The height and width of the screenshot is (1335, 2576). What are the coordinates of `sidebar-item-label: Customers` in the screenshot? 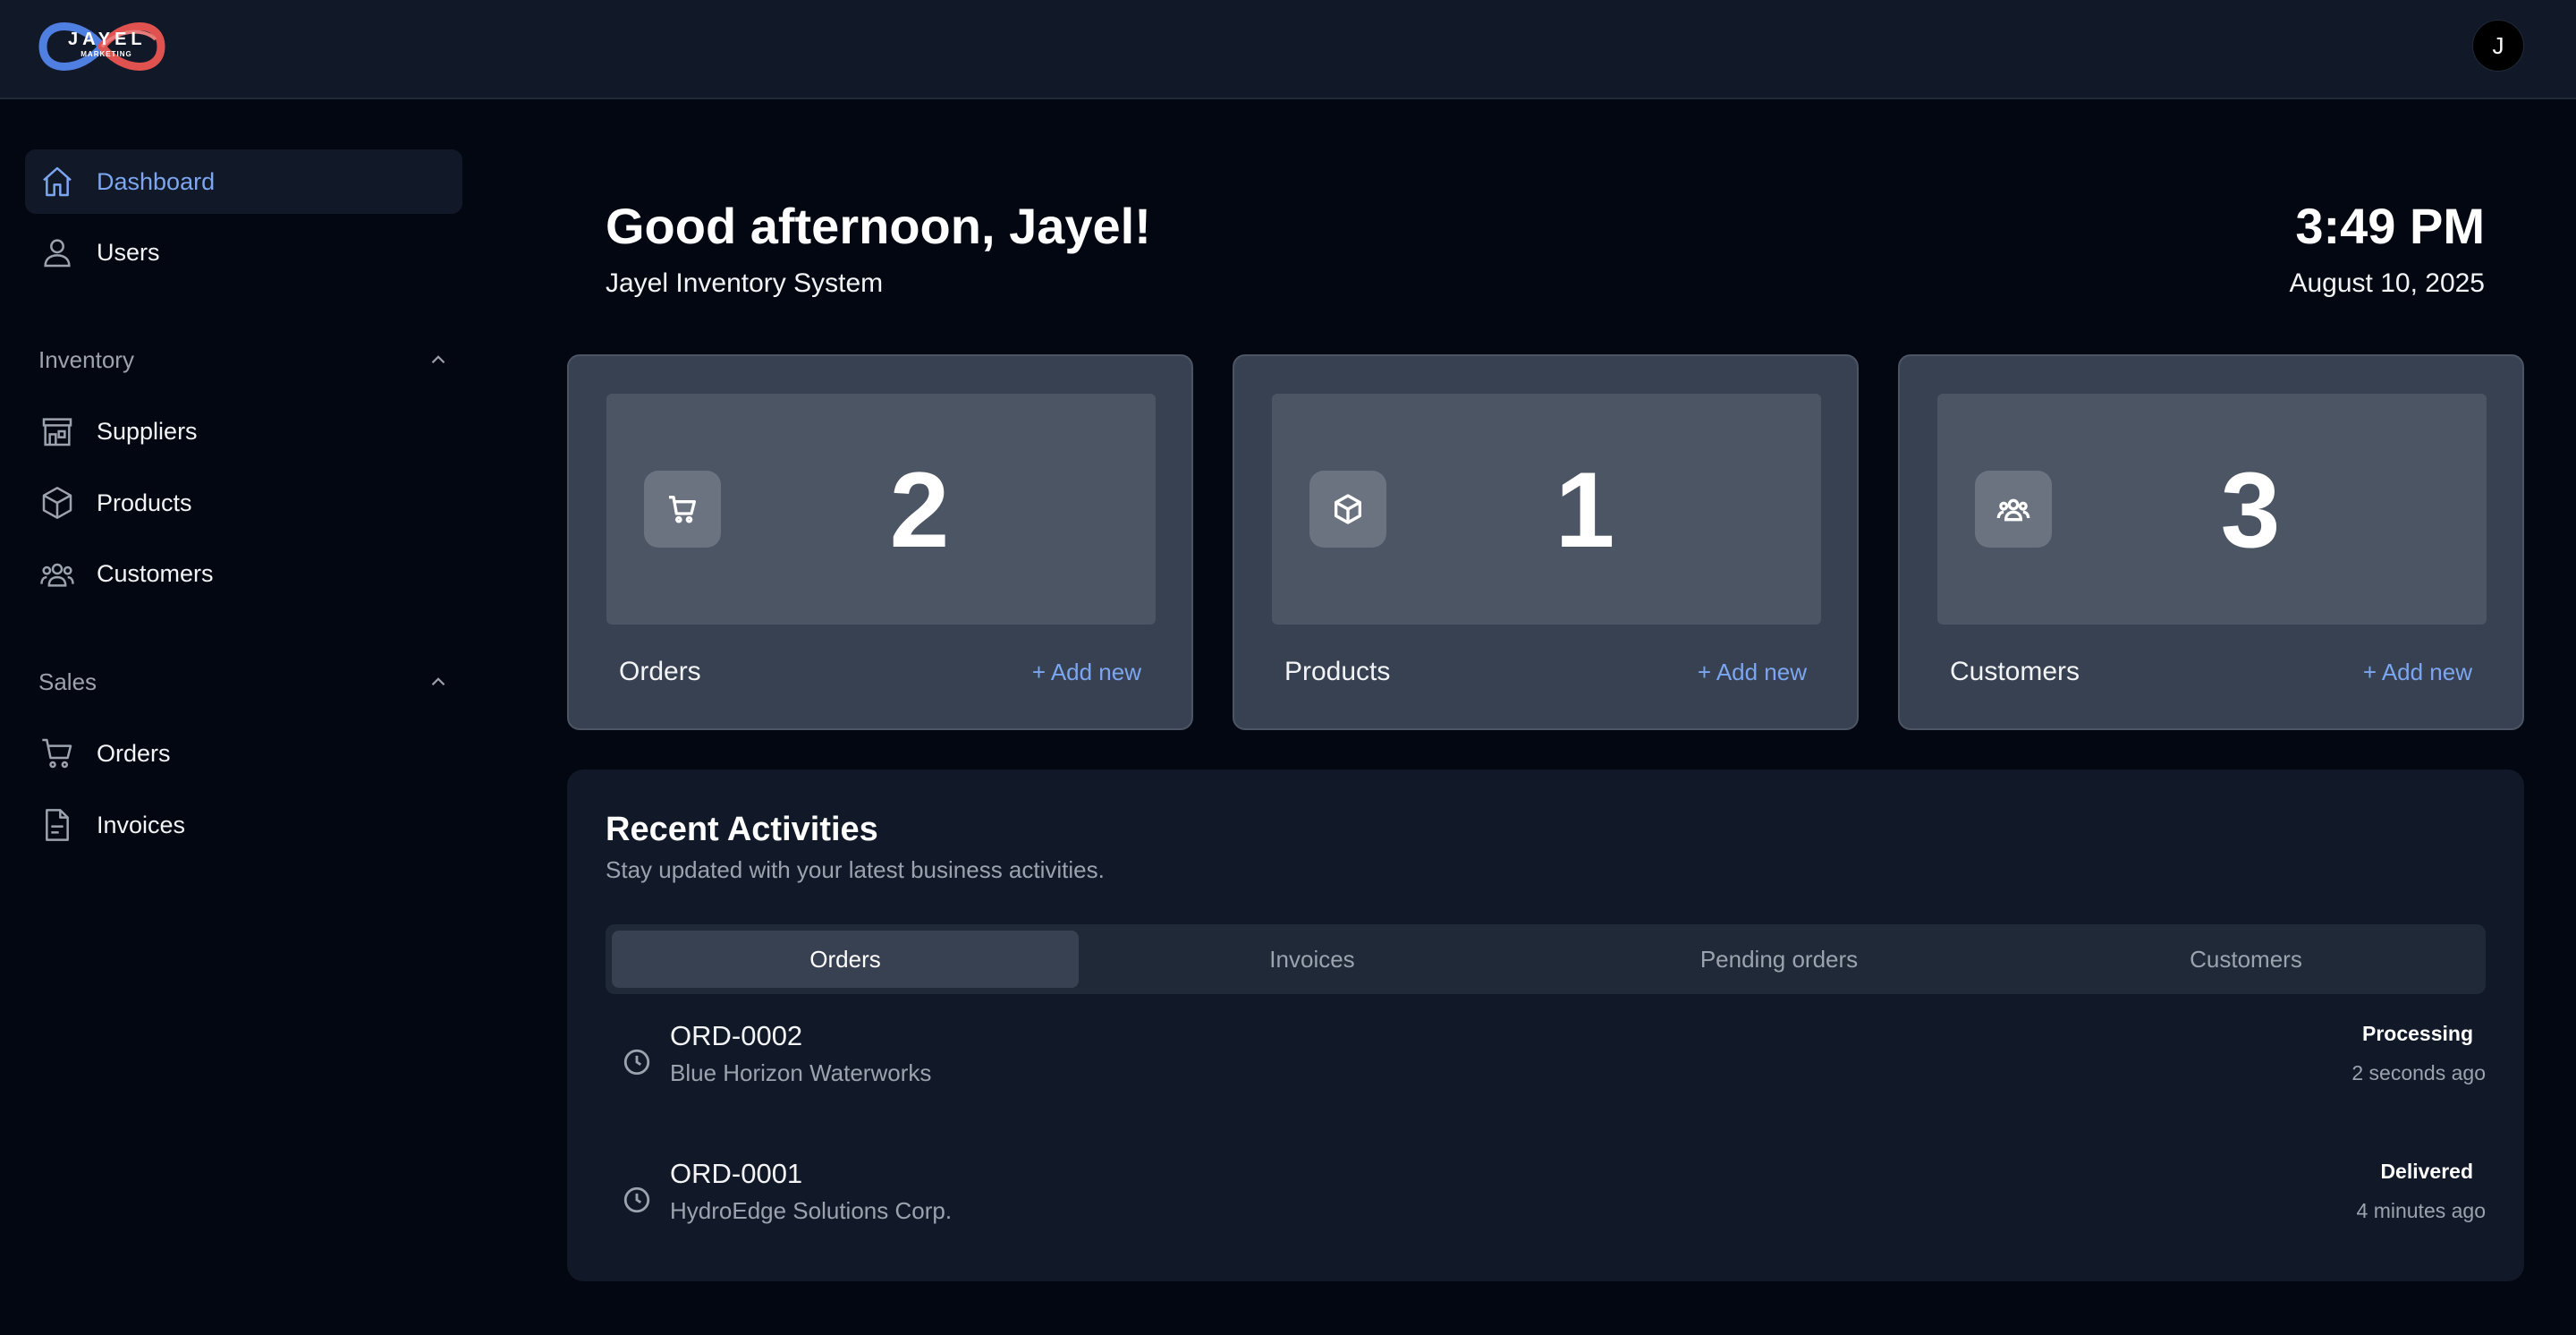 It's located at (155, 573).